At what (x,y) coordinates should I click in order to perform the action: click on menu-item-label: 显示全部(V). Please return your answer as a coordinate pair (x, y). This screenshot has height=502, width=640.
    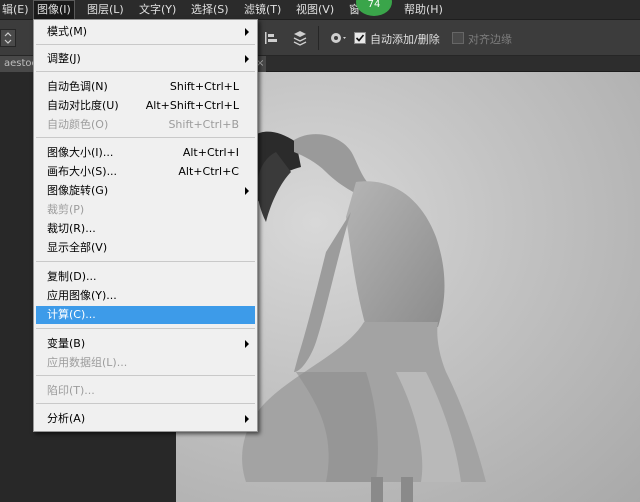
    Looking at the image, I should click on (77, 247).